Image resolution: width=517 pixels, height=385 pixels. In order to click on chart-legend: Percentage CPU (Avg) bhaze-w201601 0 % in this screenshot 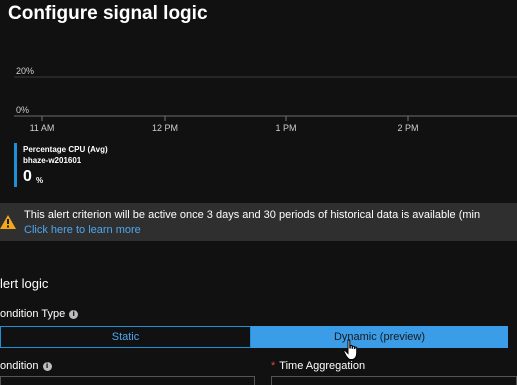, I will do `click(124, 165)`.